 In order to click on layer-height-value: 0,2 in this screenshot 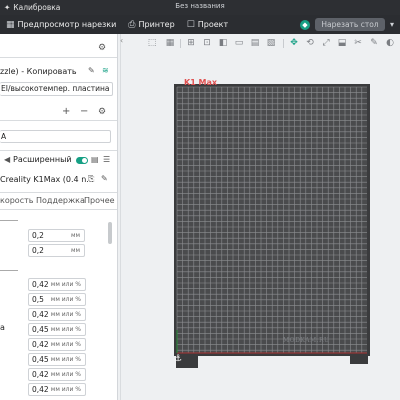, I will do `click(38, 235)`.